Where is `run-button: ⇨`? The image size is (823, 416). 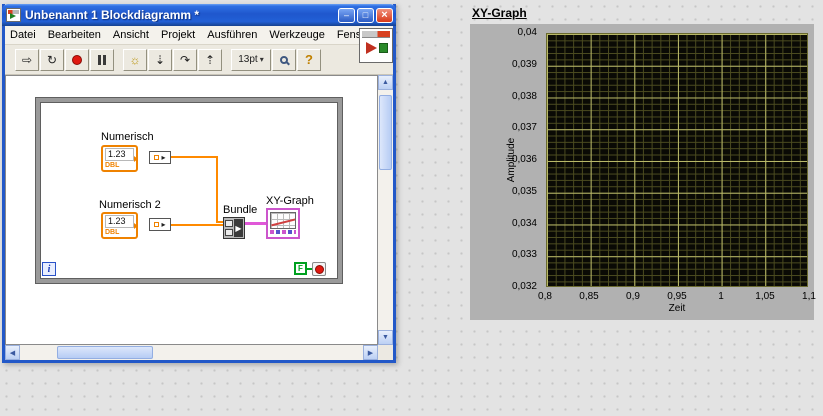
run-button: ⇨ is located at coordinates (27, 59).